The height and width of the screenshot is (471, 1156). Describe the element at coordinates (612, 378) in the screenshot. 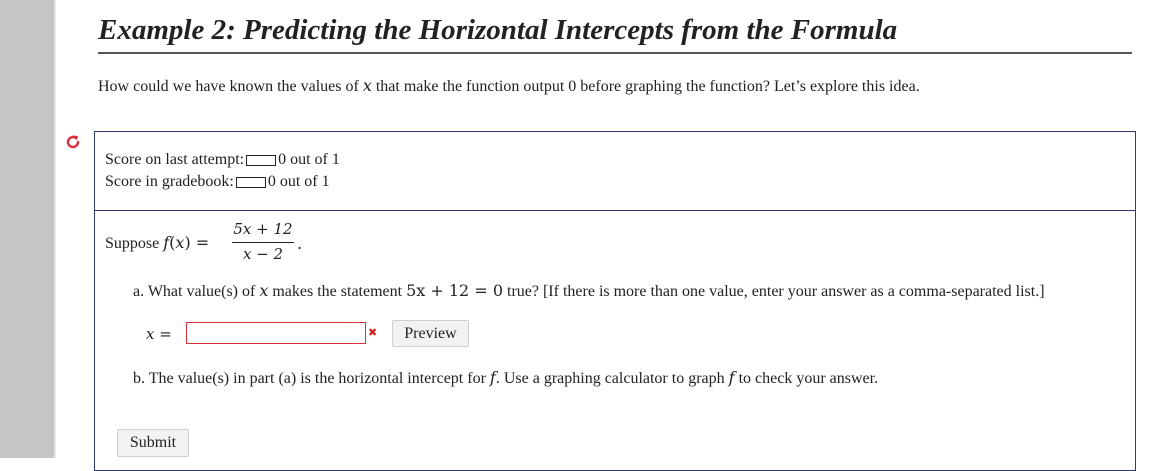

I see `part-b-middle: . Use a graphing calculator to graph` at that location.